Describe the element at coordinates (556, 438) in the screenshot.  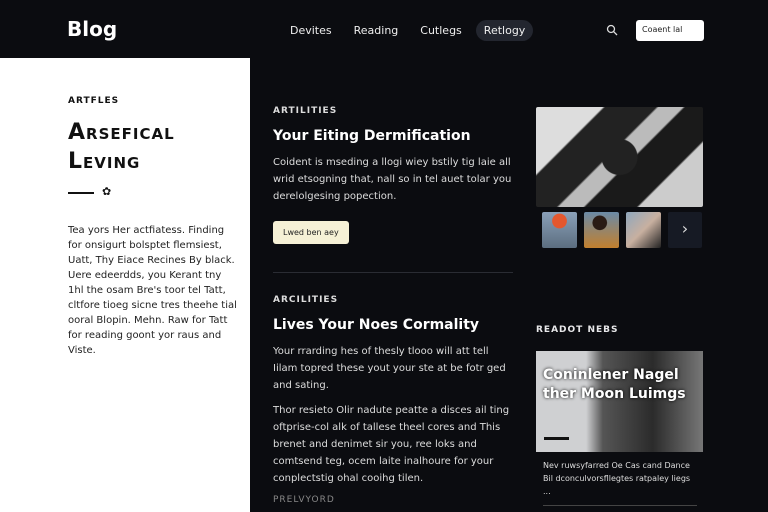
I see `card-bar` at that location.